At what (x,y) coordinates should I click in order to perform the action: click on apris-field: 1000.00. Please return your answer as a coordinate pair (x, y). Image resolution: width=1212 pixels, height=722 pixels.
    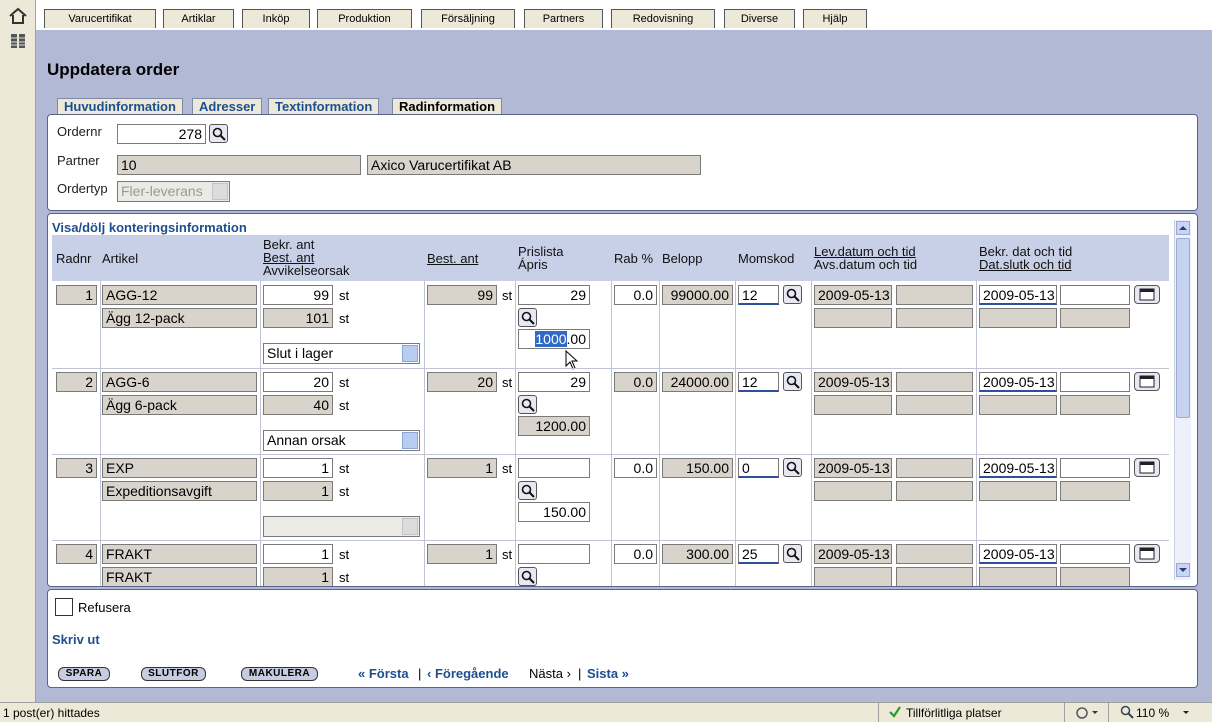
    Looking at the image, I should click on (554, 339).